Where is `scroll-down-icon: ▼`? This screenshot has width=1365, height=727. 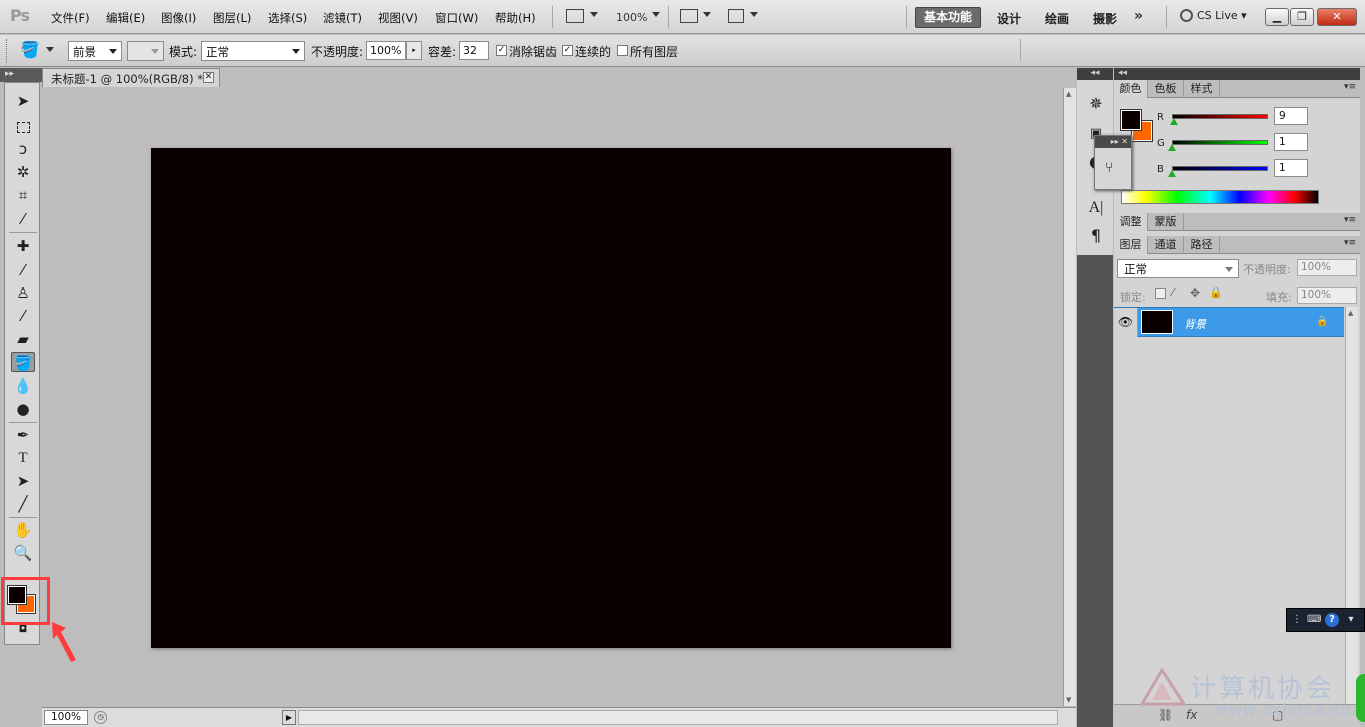
scroll-down-icon: ▼ is located at coordinates (1068, 700).